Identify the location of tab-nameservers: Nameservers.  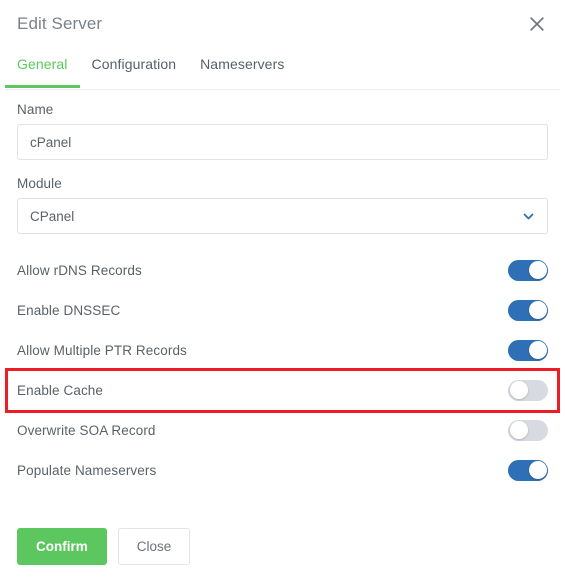
(242, 60).